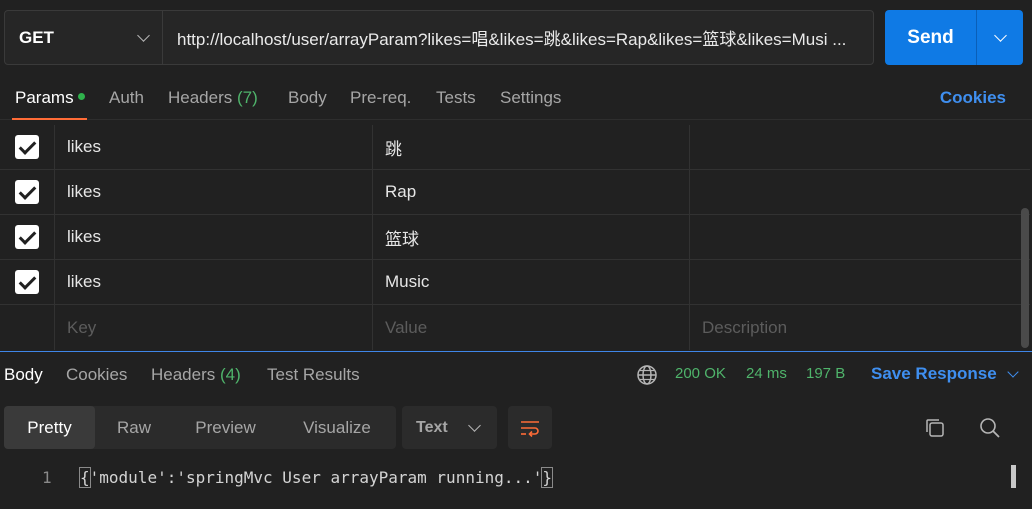 The image size is (1032, 509). I want to click on wrap-lines-icon, so click(530, 428).